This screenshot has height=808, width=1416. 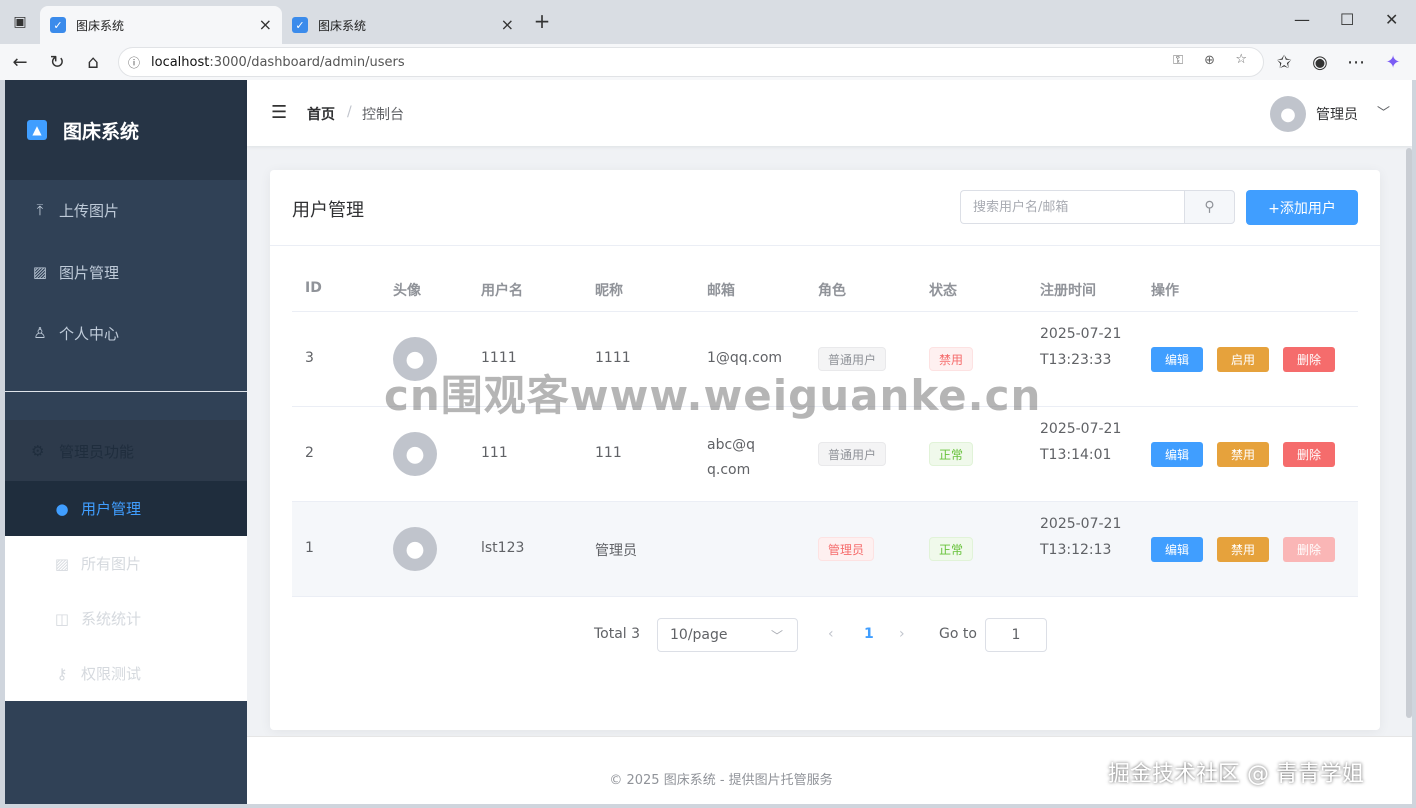 What do you see at coordinates (829, 113) in the screenshot?
I see `top-header: ☰ 首页 / 控制台 ● 管理员 ﹀` at bounding box center [829, 113].